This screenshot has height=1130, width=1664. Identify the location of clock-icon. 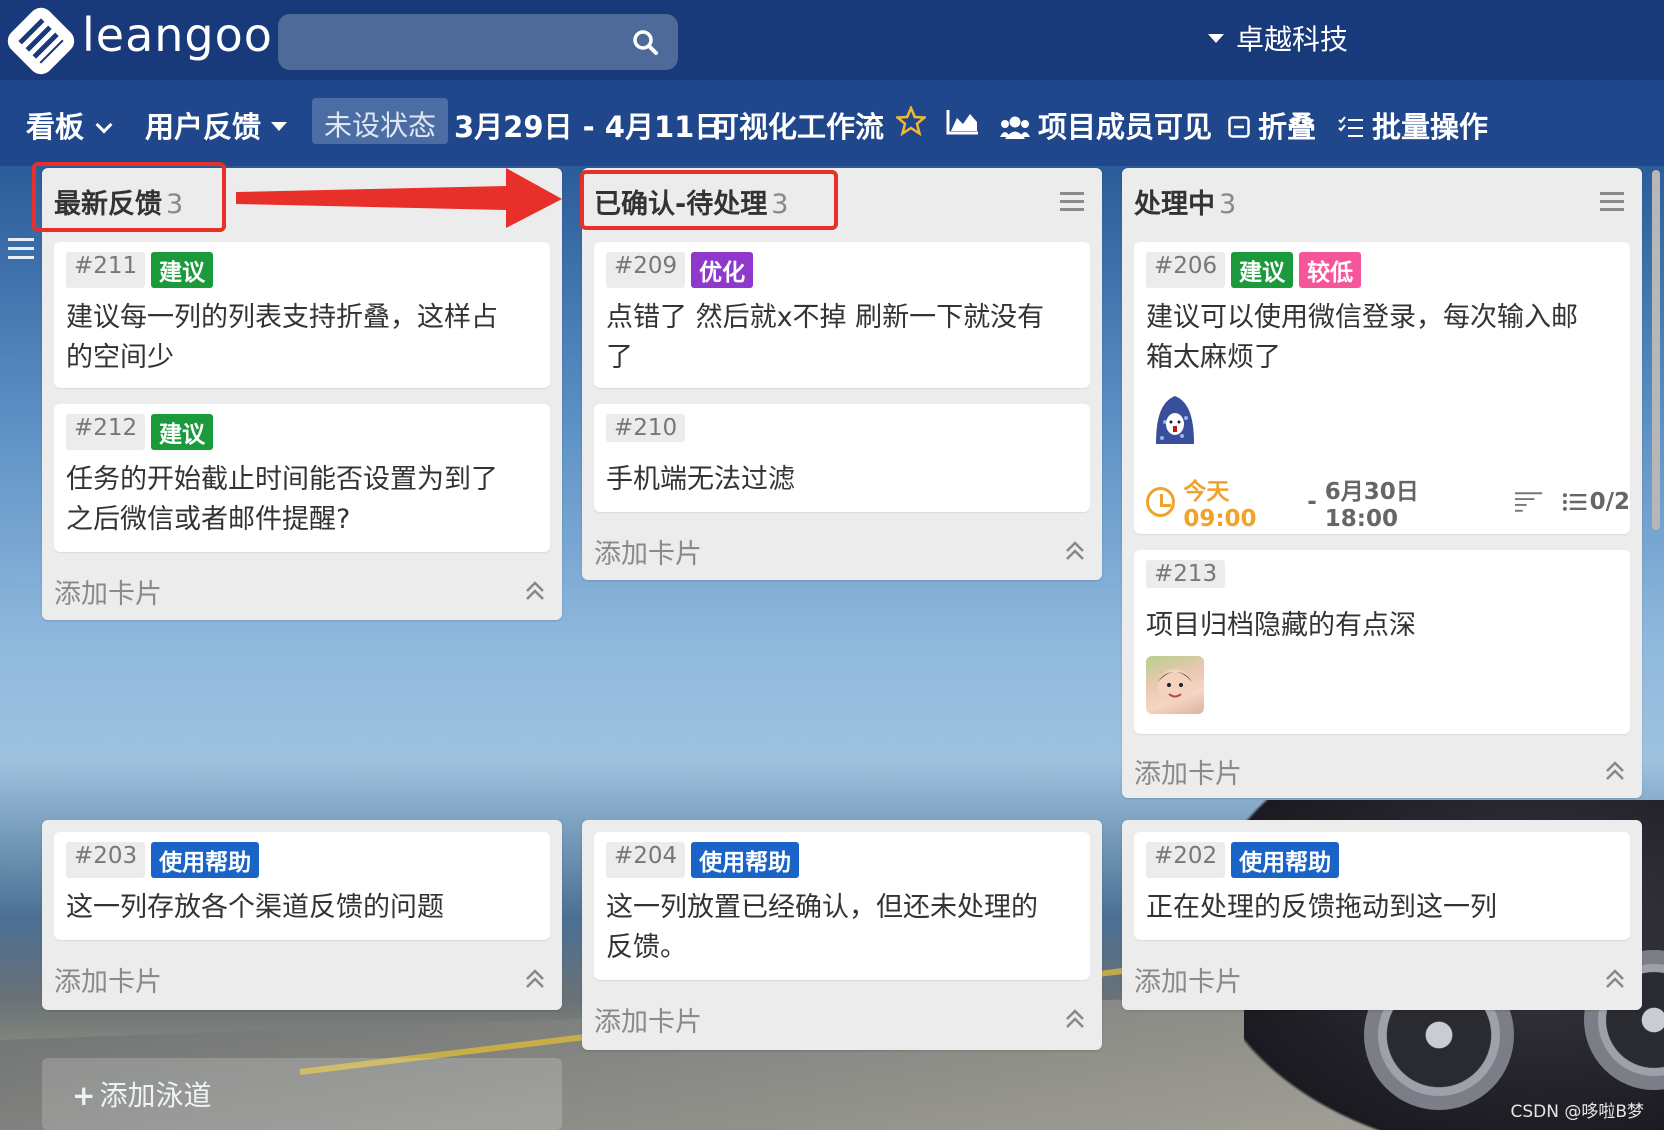
(1161, 502).